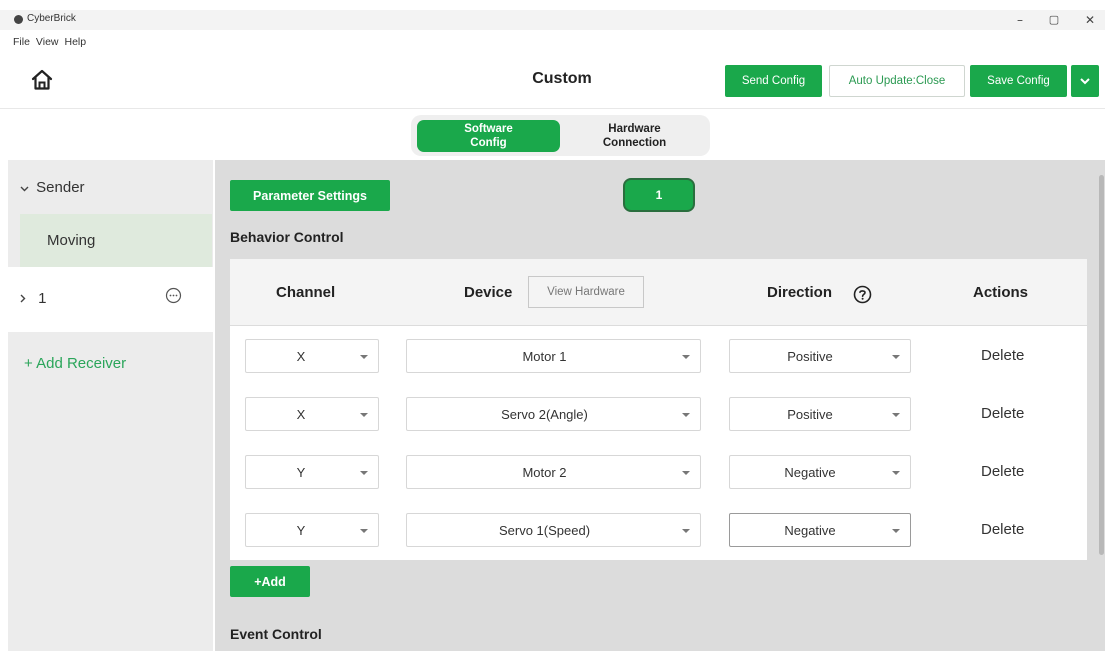 The height and width of the screenshot is (651, 1105). I want to click on parameter-settings-button: Parameter Settings, so click(310, 195).